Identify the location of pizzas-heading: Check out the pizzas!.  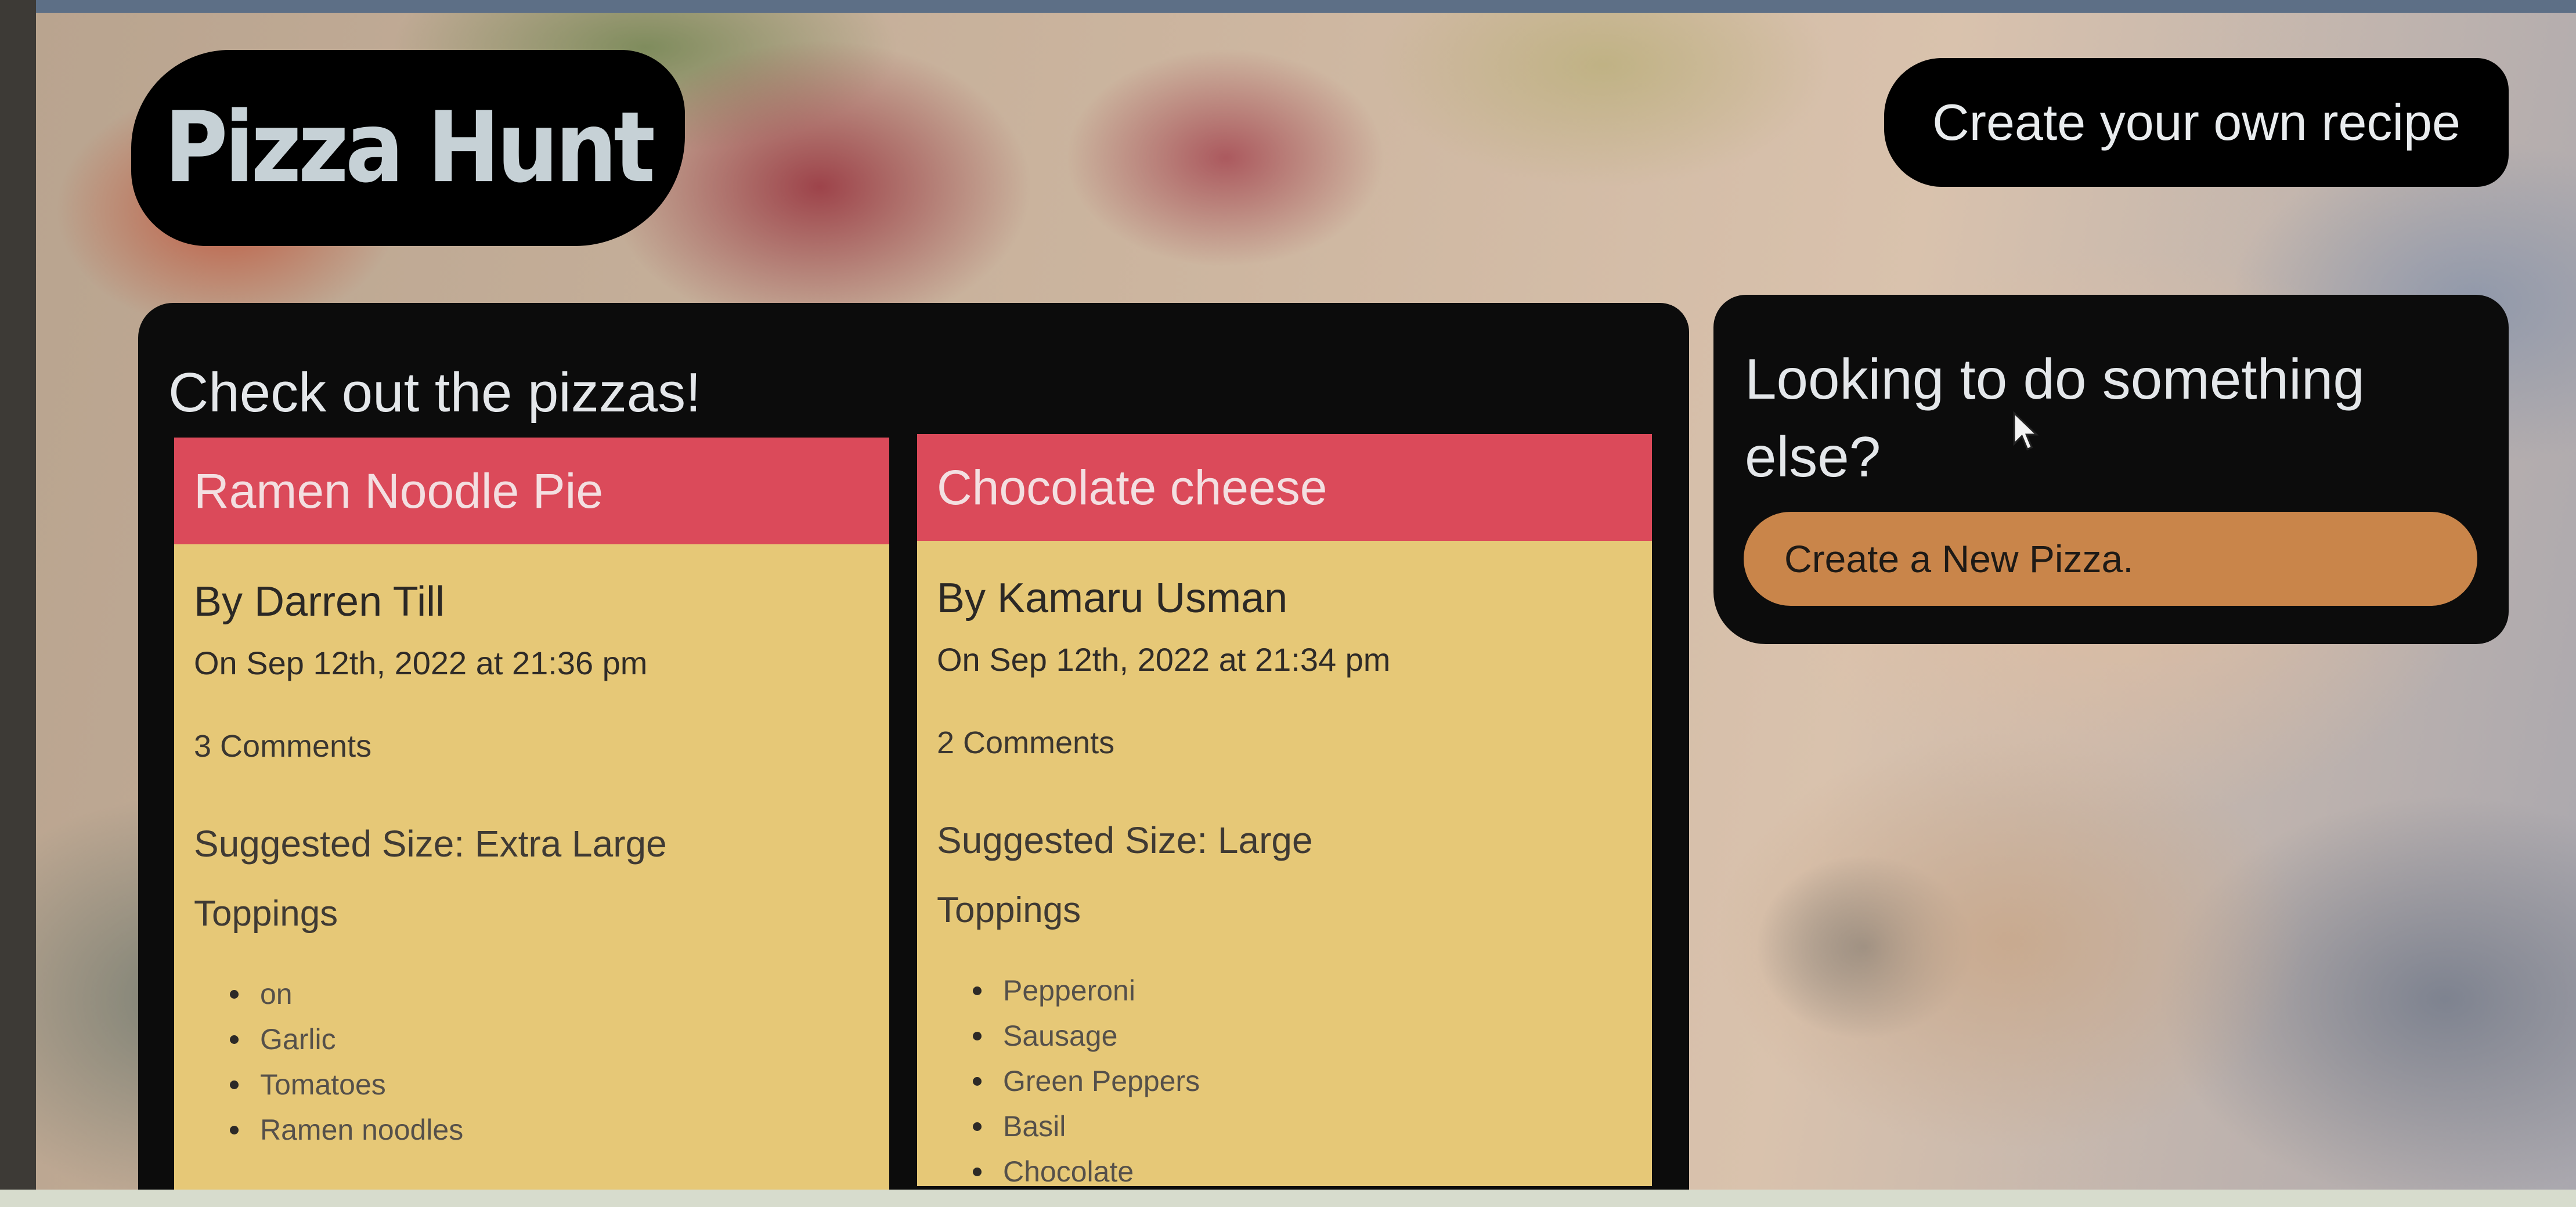
(435, 393).